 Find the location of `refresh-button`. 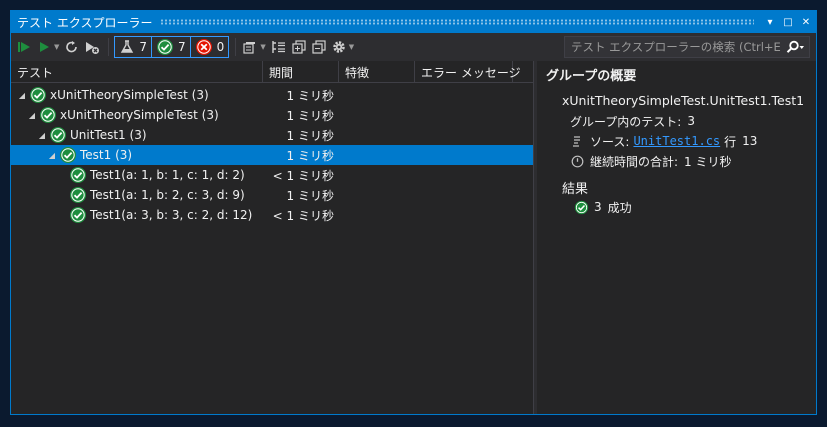

refresh-button is located at coordinates (72, 47).